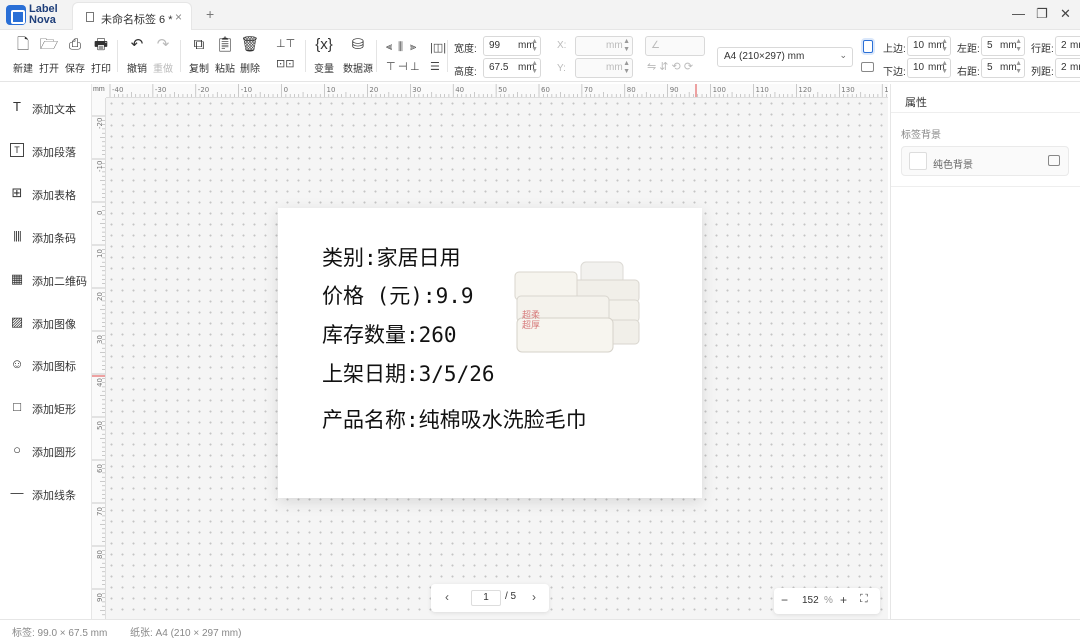 The image size is (1080, 639). Describe the element at coordinates (867, 67) in the screenshot. I see `landscape-orientation-icon` at that location.